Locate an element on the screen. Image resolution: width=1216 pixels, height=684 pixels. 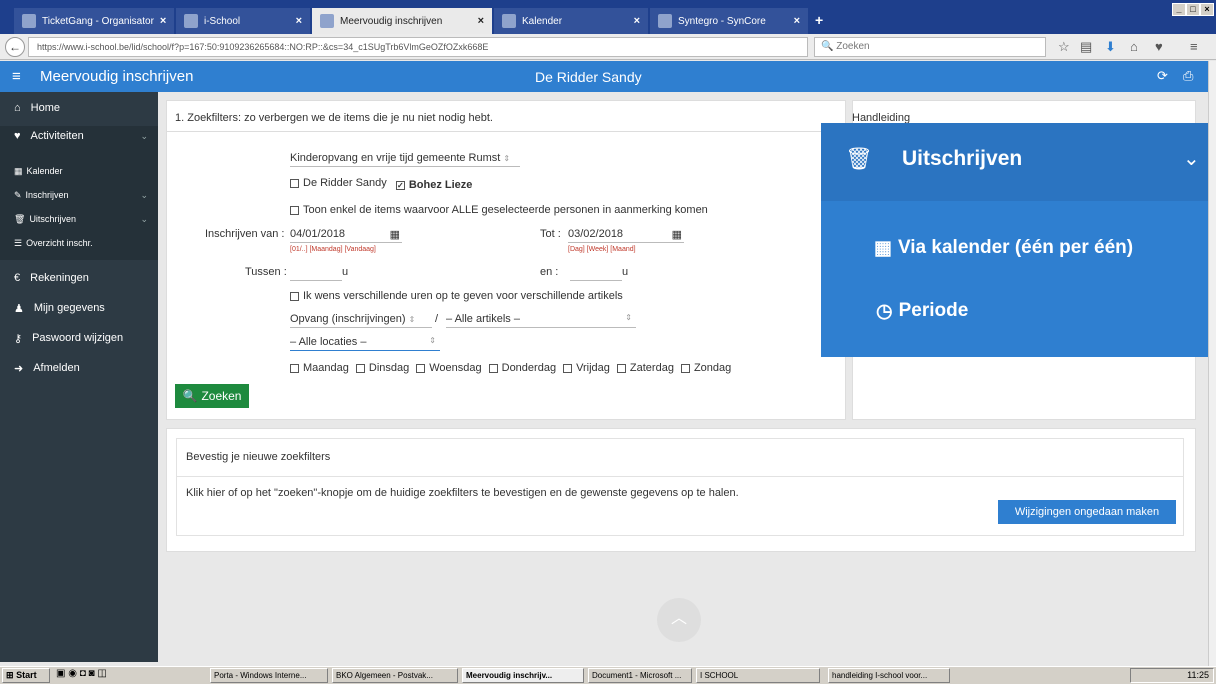
start-button: ⊞ Start is located at coordinates (26, 675).